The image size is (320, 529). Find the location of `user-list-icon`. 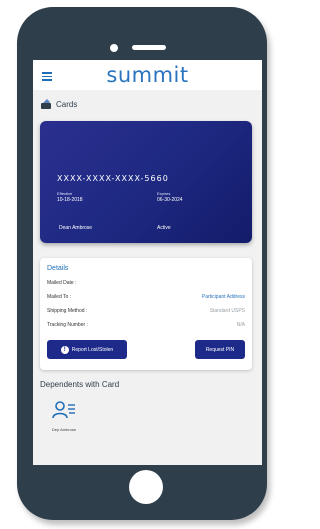

user-list-icon is located at coordinates (63, 410).